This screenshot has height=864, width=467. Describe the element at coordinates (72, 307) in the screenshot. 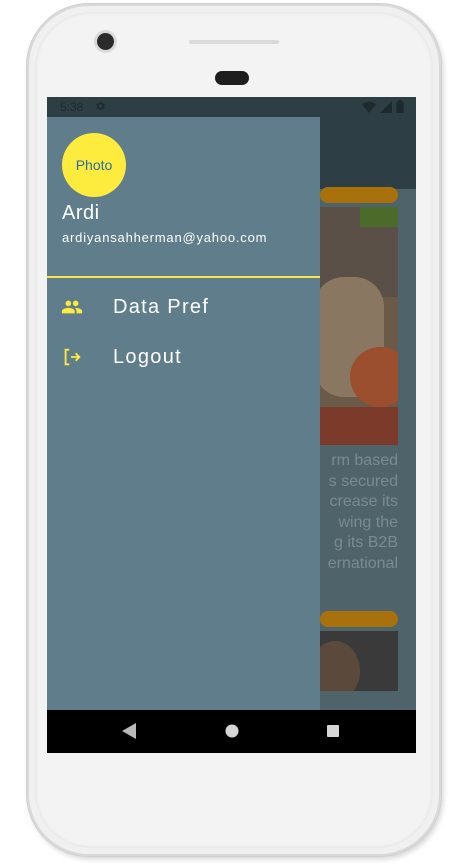

I see `people-icon` at that location.